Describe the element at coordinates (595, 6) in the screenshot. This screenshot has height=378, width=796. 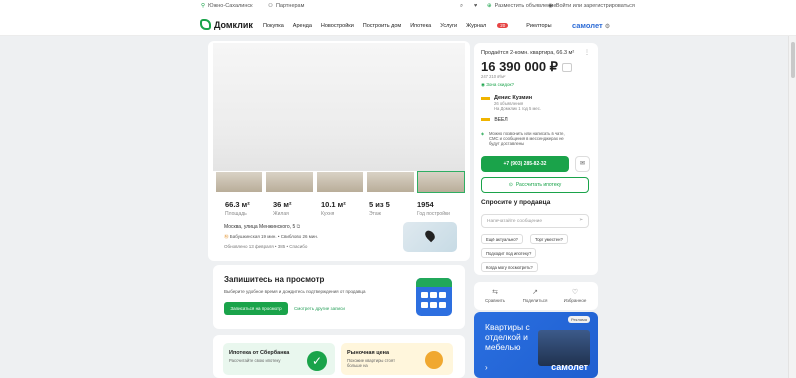
I see `login-label: Войти или зарегистрироваться` at that location.